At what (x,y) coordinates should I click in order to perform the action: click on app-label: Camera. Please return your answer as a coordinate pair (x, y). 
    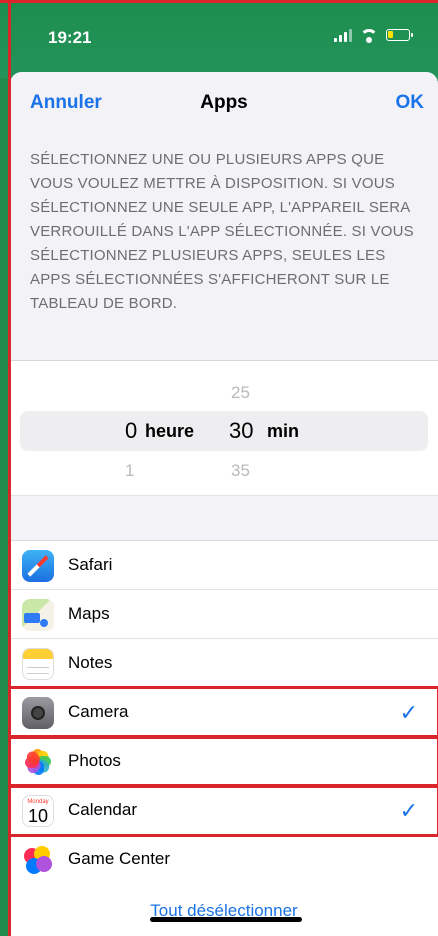
    Looking at the image, I should click on (98, 711).